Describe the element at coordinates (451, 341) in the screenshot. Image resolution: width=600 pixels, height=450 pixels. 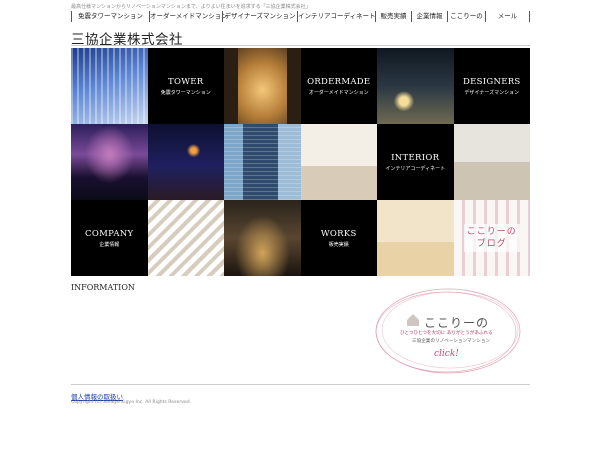
I see `banner-caption: 三協企業のリノベーションマンション` at that location.